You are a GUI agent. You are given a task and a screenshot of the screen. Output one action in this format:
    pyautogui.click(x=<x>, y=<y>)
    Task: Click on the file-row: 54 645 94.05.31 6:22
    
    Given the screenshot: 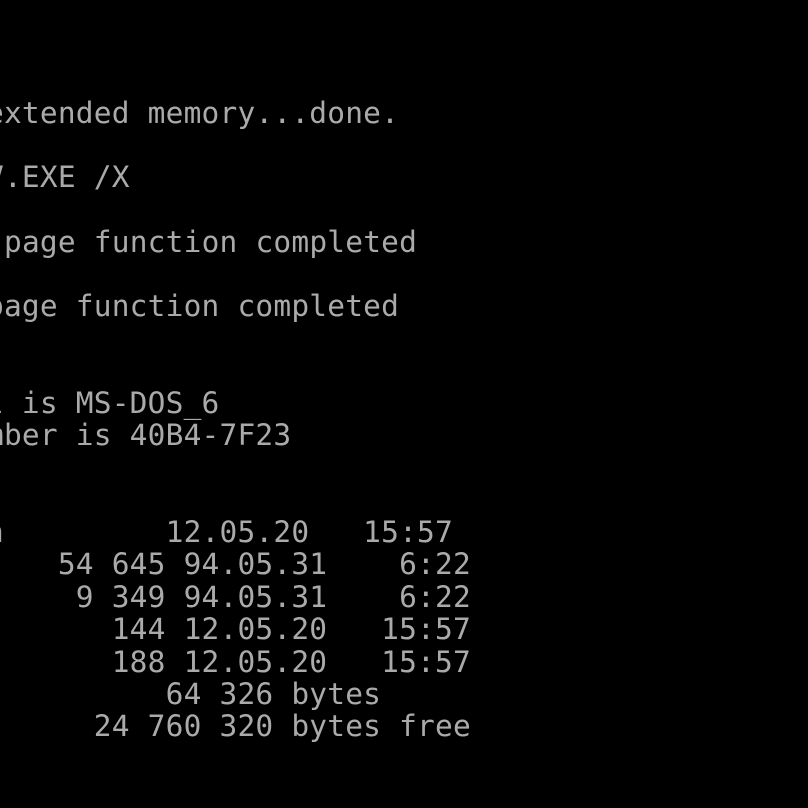 What is the action you would take?
    pyautogui.click(x=235, y=564)
    